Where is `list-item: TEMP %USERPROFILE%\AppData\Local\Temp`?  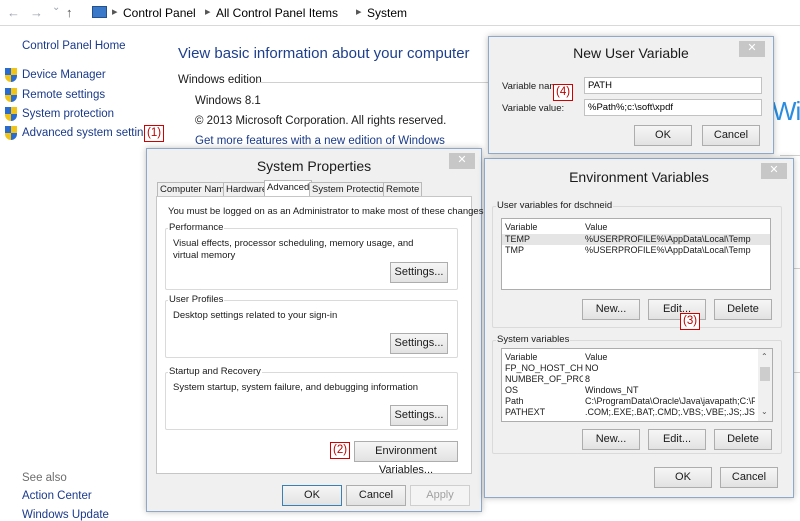
list-item: TEMP %USERPROFILE%\AppData\Local\Temp is located at coordinates (636, 239).